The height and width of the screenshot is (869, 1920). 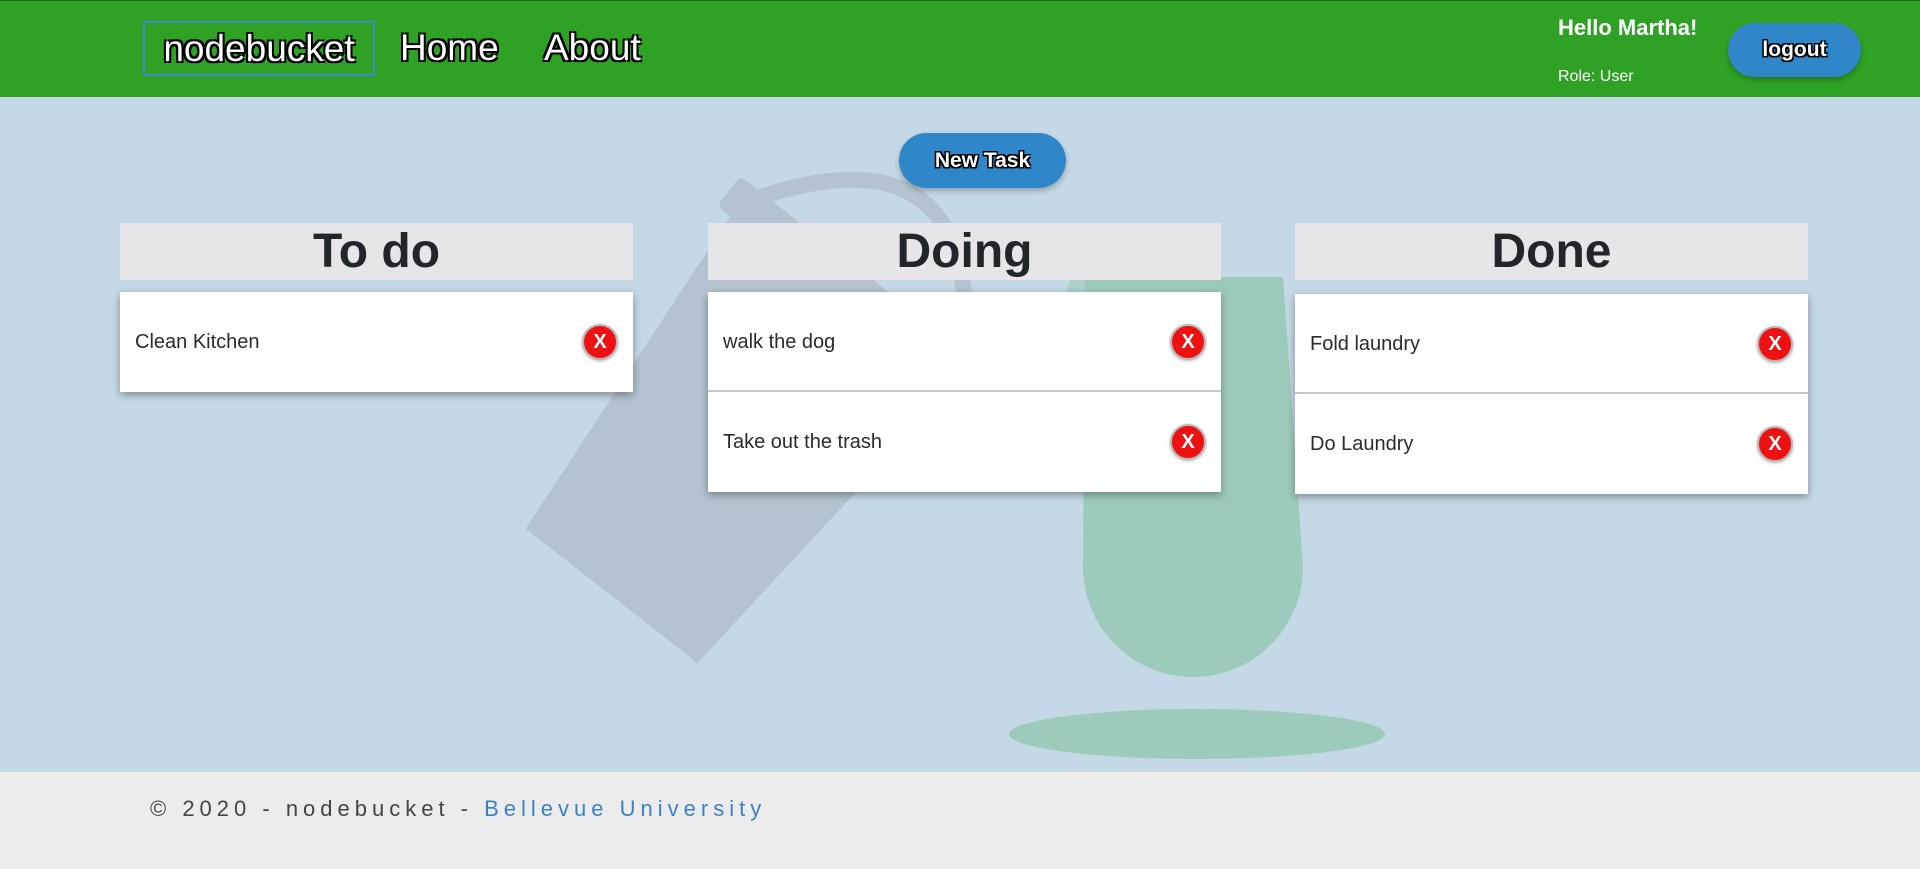 What do you see at coordinates (1551, 251) in the screenshot?
I see `column-title: Done` at bounding box center [1551, 251].